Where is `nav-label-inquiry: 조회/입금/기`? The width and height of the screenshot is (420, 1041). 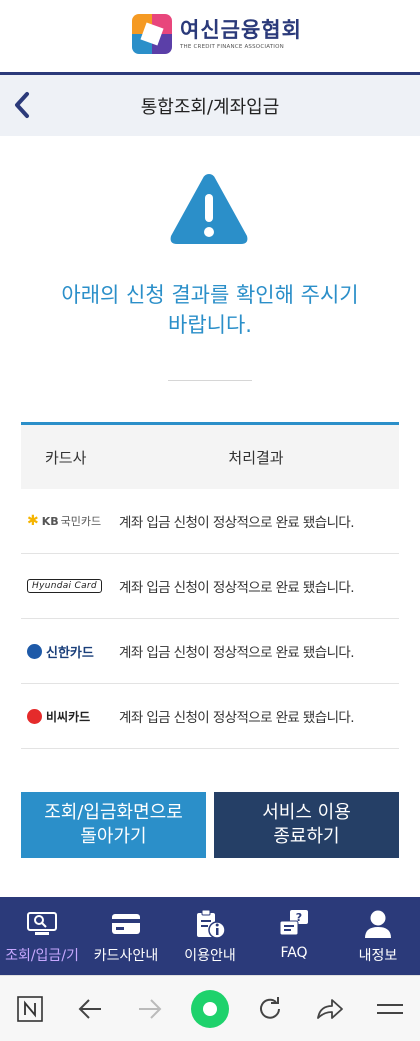 nav-label-inquiry: 조회/입금/기 is located at coordinates (42, 956).